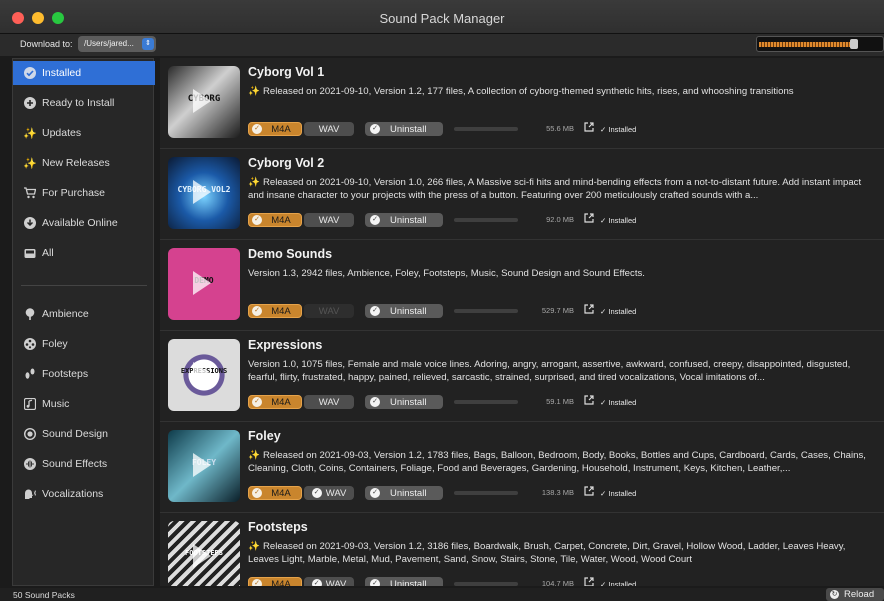 The width and height of the screenshot is (884, 601). I want to click on sidebar-item-sound-design: Sound Design, so click(84, 434).